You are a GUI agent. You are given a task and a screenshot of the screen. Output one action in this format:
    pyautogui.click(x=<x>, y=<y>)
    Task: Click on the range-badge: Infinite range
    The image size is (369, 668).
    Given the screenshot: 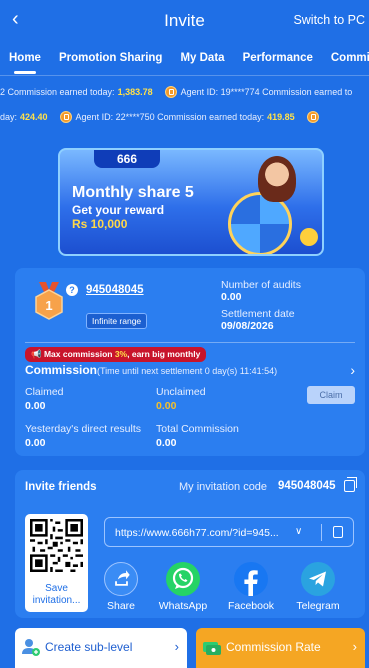 What is the action you would take?
    pyautogui.click(x=117, y=321)
    